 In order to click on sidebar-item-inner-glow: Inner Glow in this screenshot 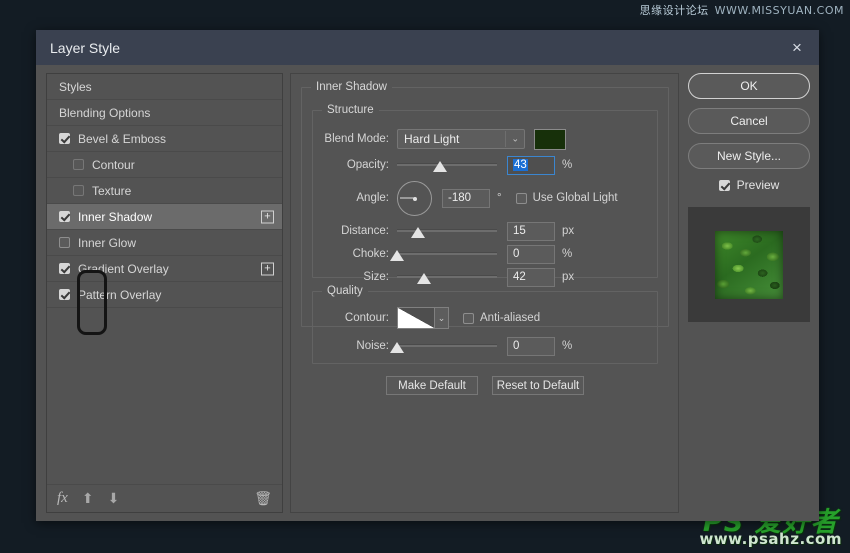, I will do `click(164, 243)`.